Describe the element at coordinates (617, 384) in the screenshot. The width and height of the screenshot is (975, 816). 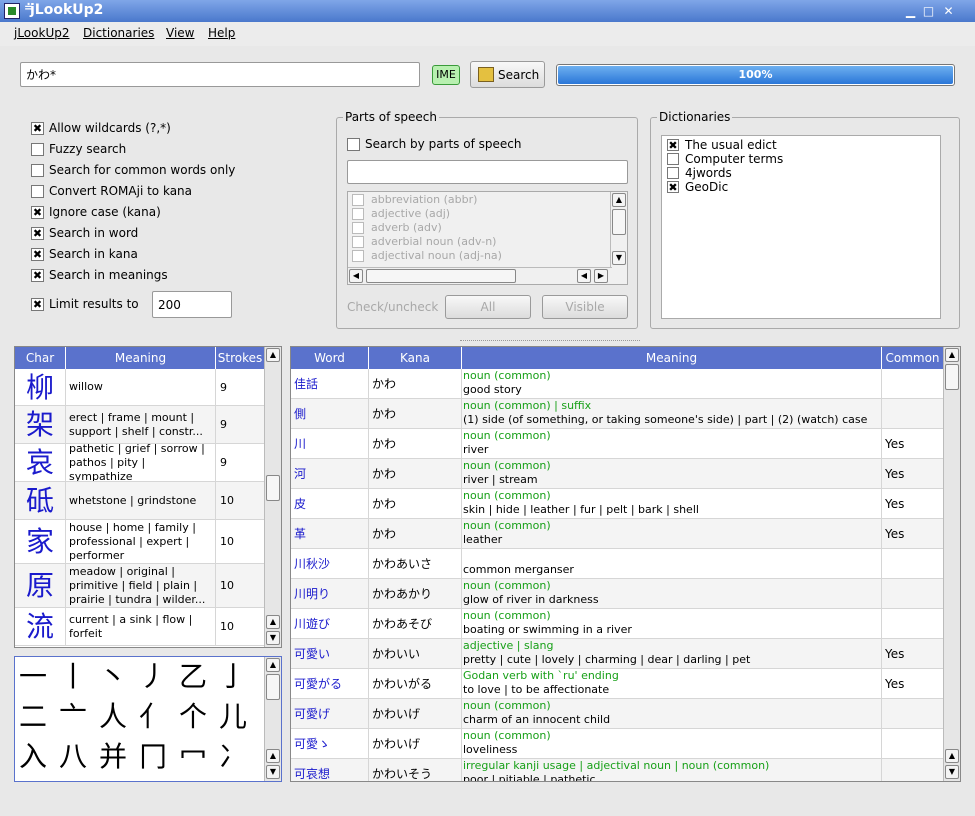
I see `table-row: 佳話 かわ noun (common) good story` at that location.